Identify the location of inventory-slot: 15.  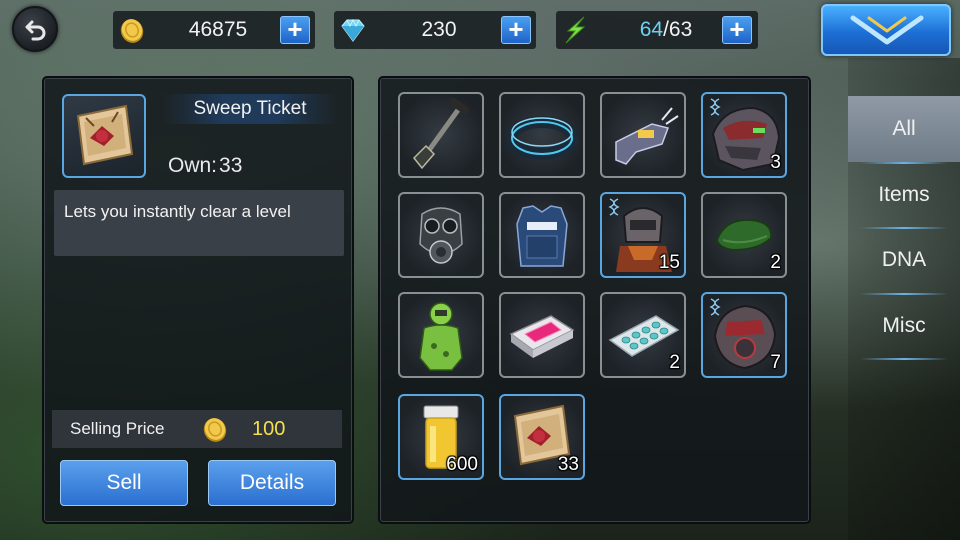
(643, 235).